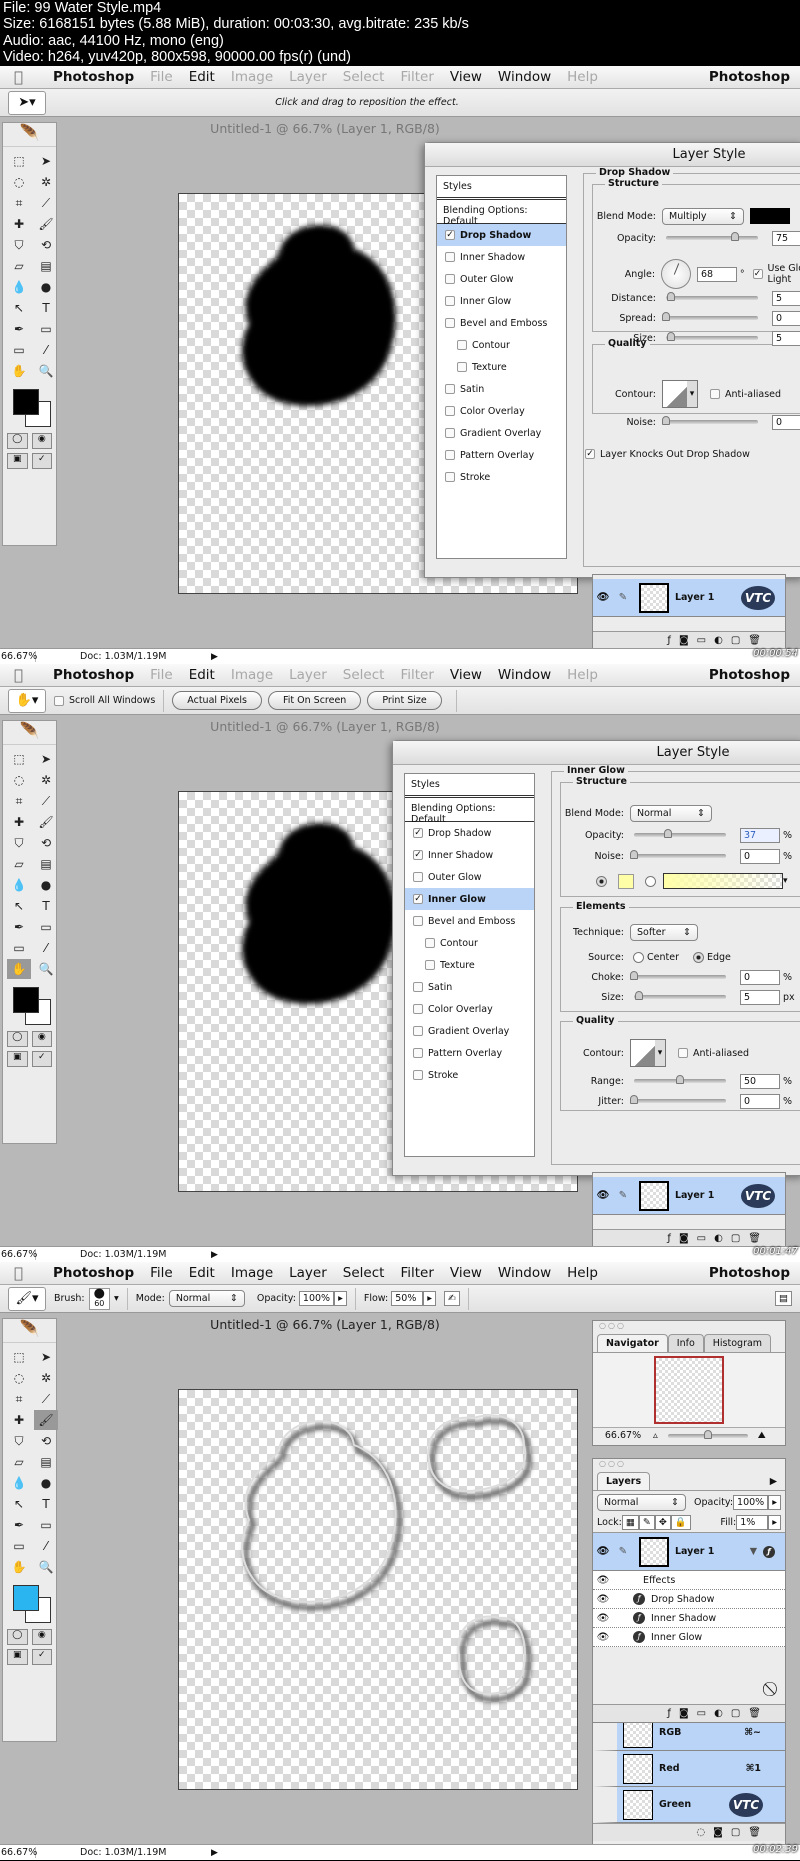 This screenshot has width=800, height=1861. Describe the element at coordinates (99, 1298) in the screenshot. I see `brush-picker: ● 60` at that location.